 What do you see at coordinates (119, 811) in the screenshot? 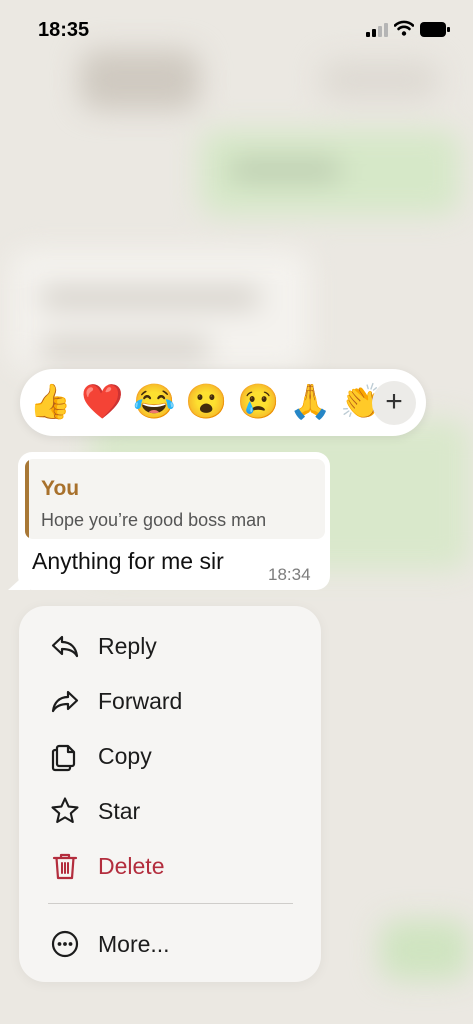
I see `menu-item-label: Star` at bounding box center [119, 811].